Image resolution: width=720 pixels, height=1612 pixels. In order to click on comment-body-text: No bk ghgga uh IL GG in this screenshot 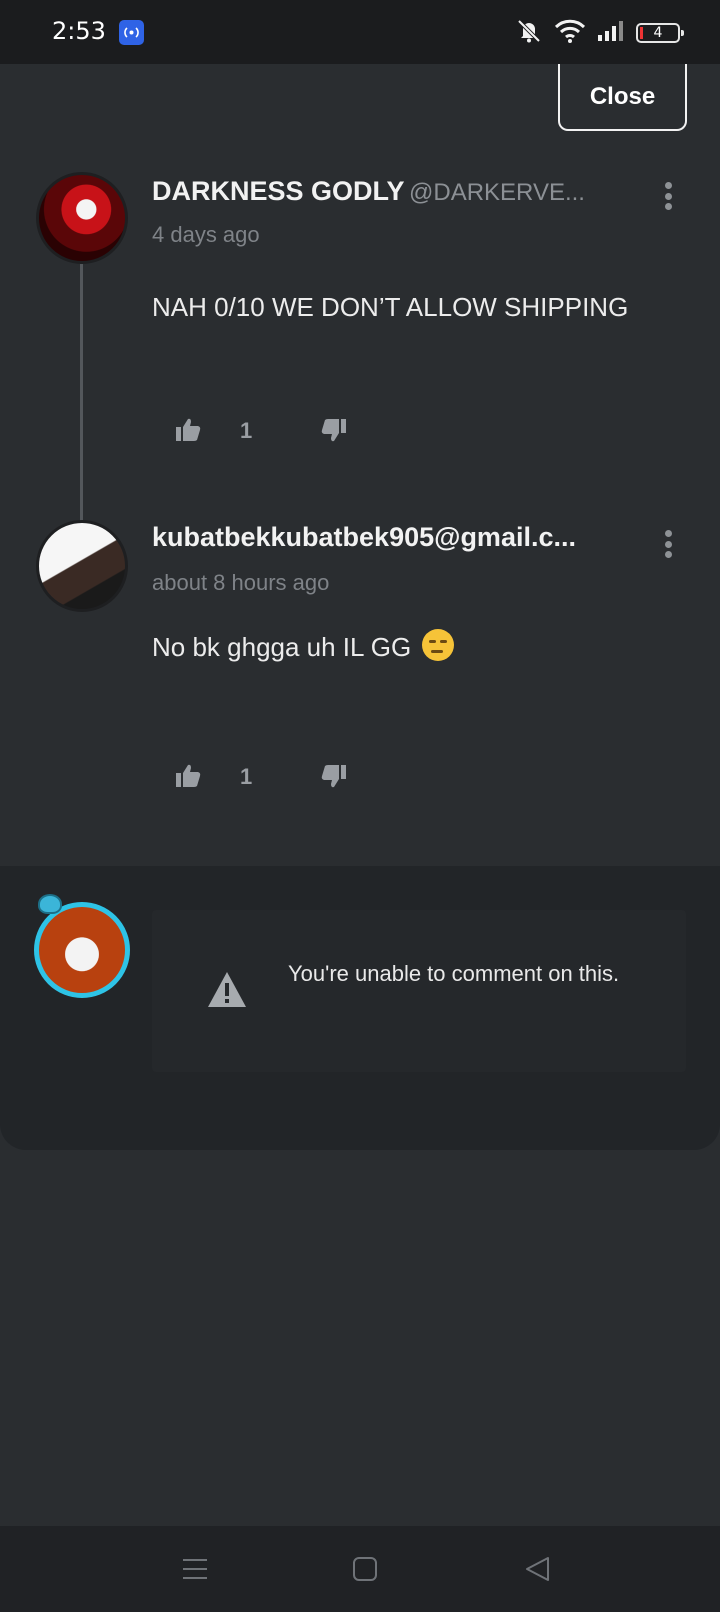, I will do `click(282, 647)`.